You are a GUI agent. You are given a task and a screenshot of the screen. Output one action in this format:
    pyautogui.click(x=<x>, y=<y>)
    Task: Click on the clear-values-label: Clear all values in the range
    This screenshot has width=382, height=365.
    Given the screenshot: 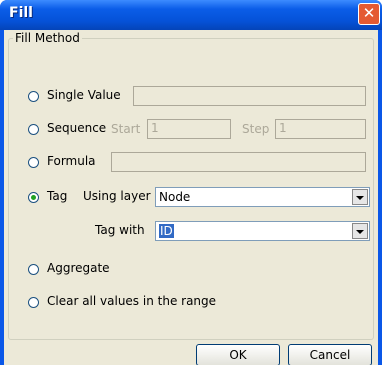 What is the action you would take?
    pyautogui.click(x=131, y=301)
    